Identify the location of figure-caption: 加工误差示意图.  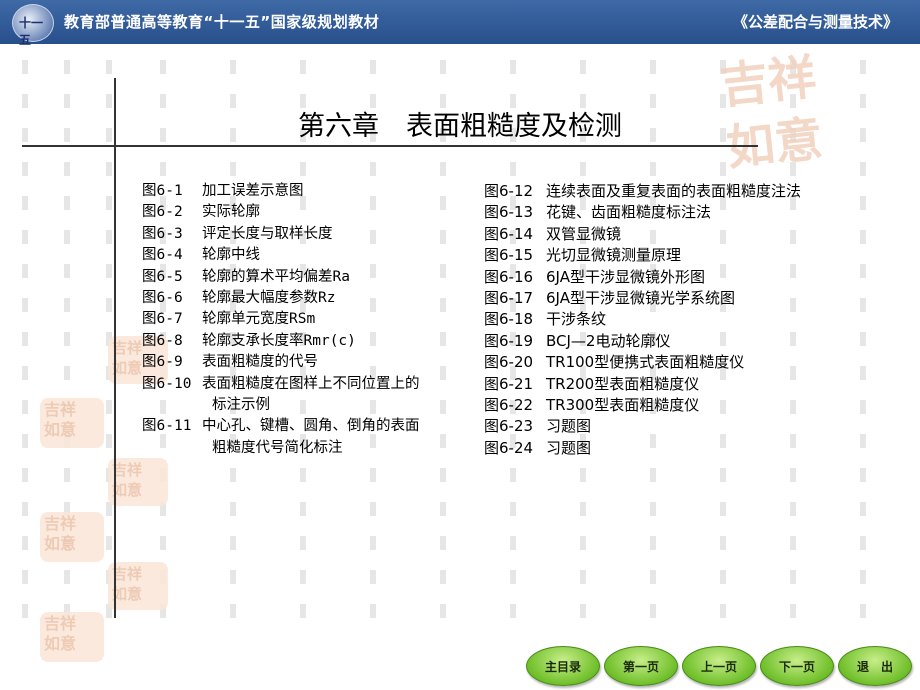
(253, 191).